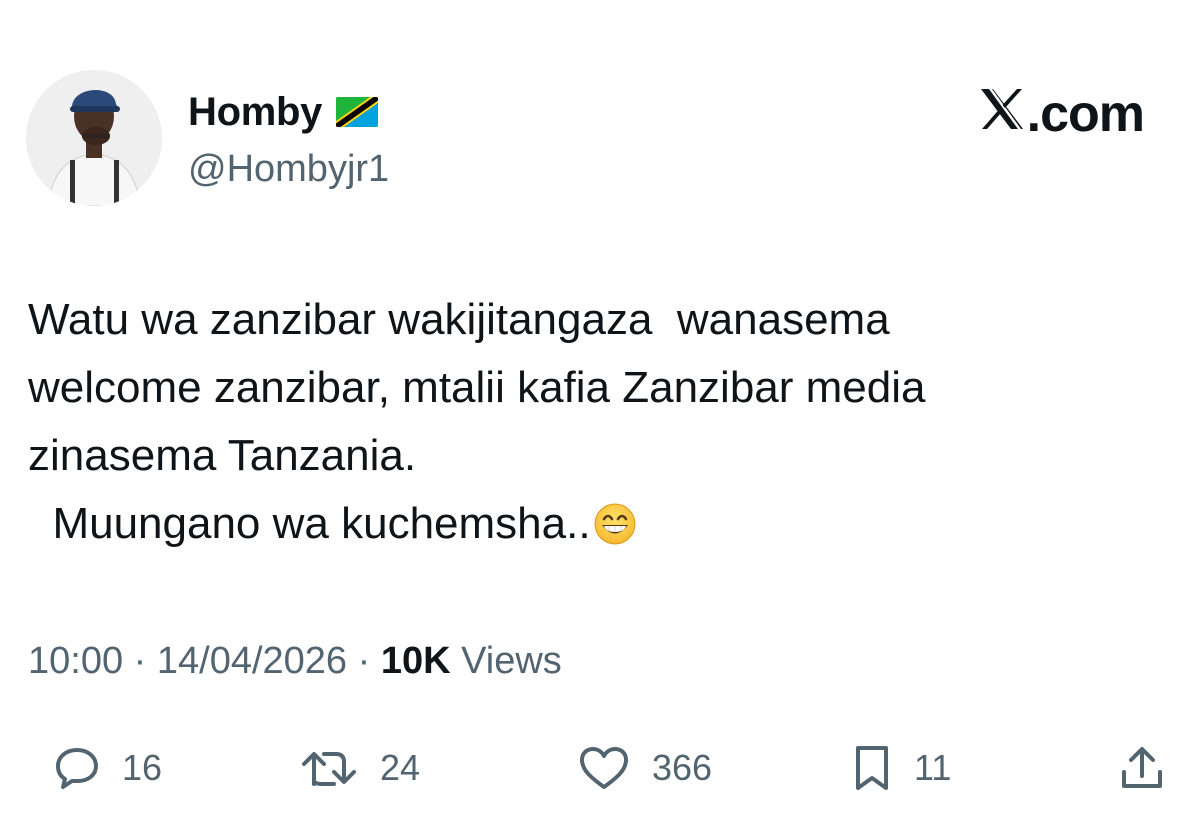  Describe the element at coordinates (1002, 114) in the screenshot. I see `x-logo-icon` at that location.